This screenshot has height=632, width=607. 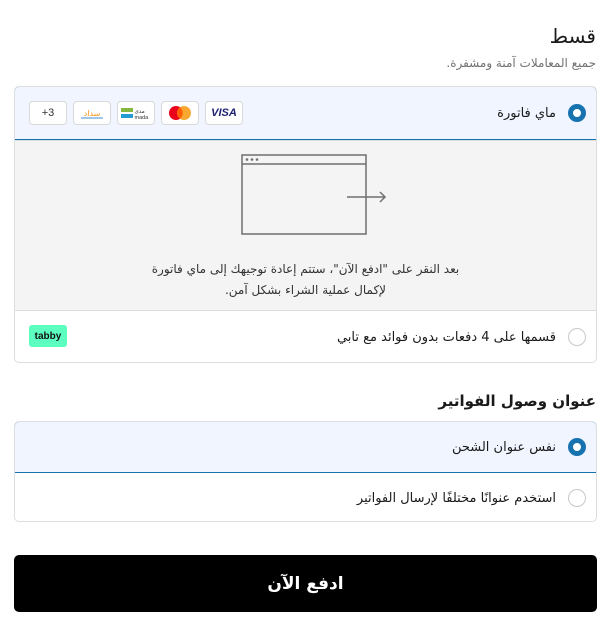 What do you see at coordinates (503, 447) in the screenshot?
I see `same-address-label: نفس عنوان الشحن` at bounding box center [503, 447].